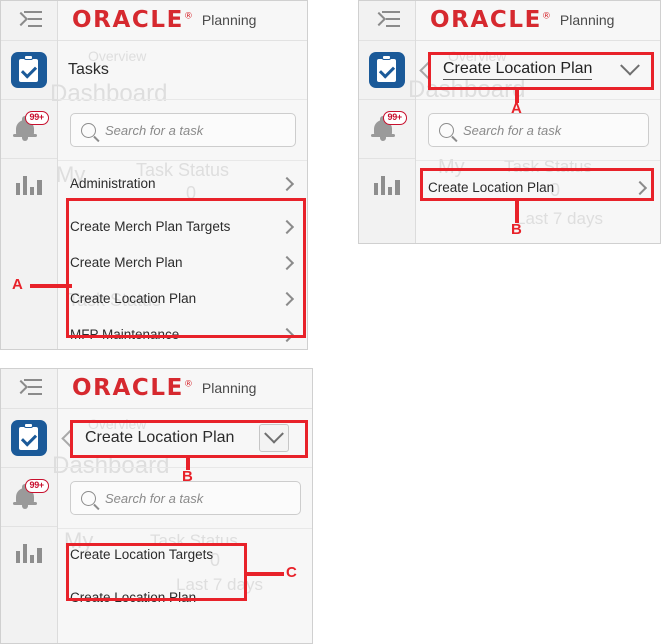 The height and width of the screenshot is (644, 661). Describe the element at coordinates (88, 69) in the screenshot. I see `page-title: Tasks` at that location.